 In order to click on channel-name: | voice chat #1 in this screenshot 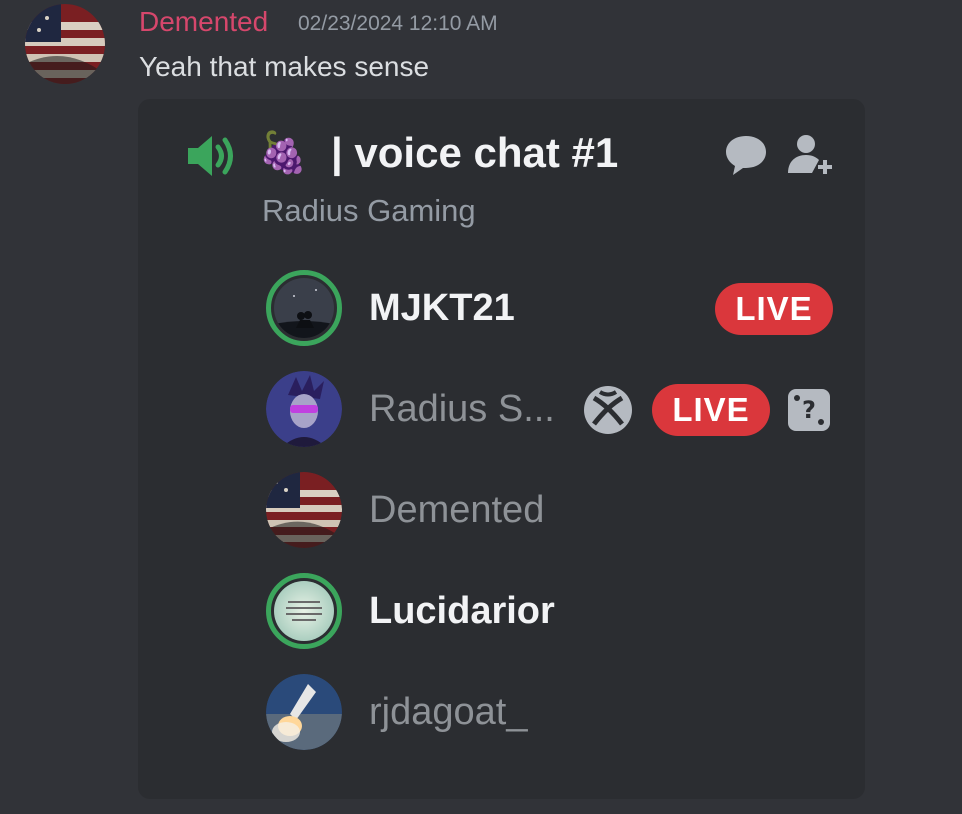, I will do `click(474, 153)`.